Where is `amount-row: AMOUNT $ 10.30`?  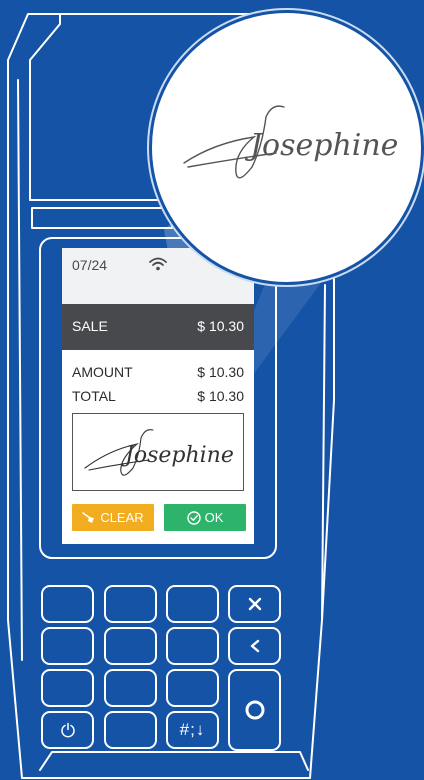 amount-row: AMOUNT $ 10.30 is located at coordinates (158, 372).